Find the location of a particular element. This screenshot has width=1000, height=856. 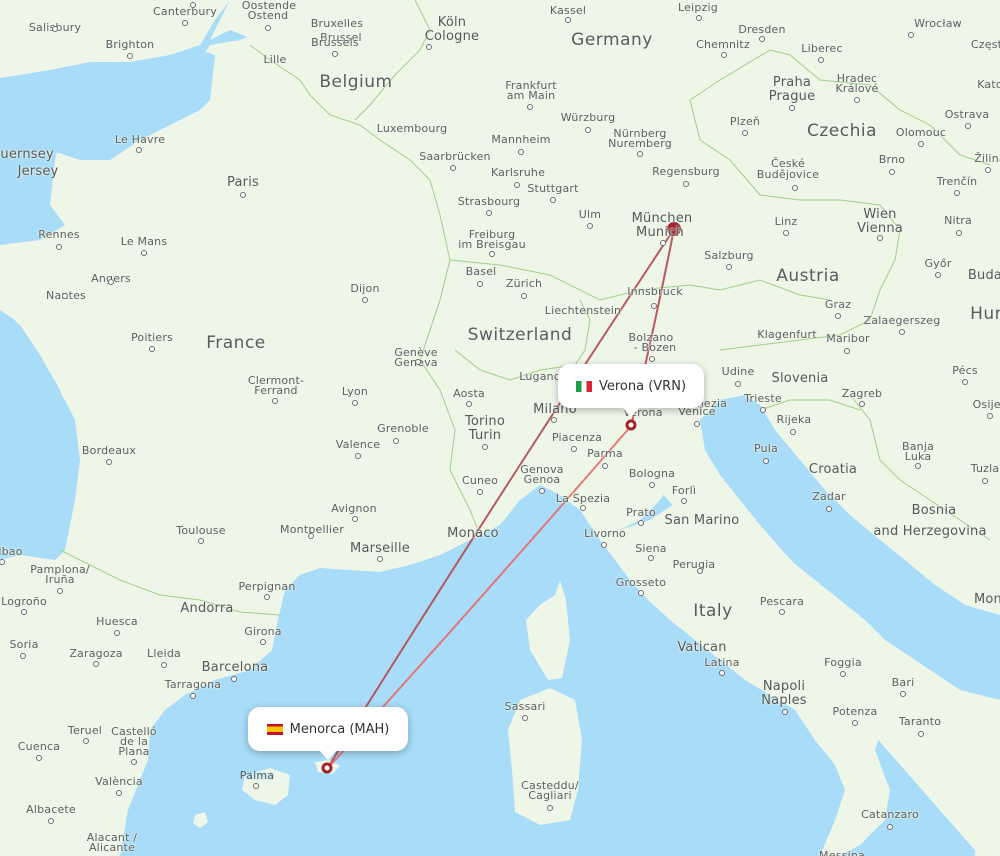

place-label-paris: Paris is located at coordinates (243, 182).